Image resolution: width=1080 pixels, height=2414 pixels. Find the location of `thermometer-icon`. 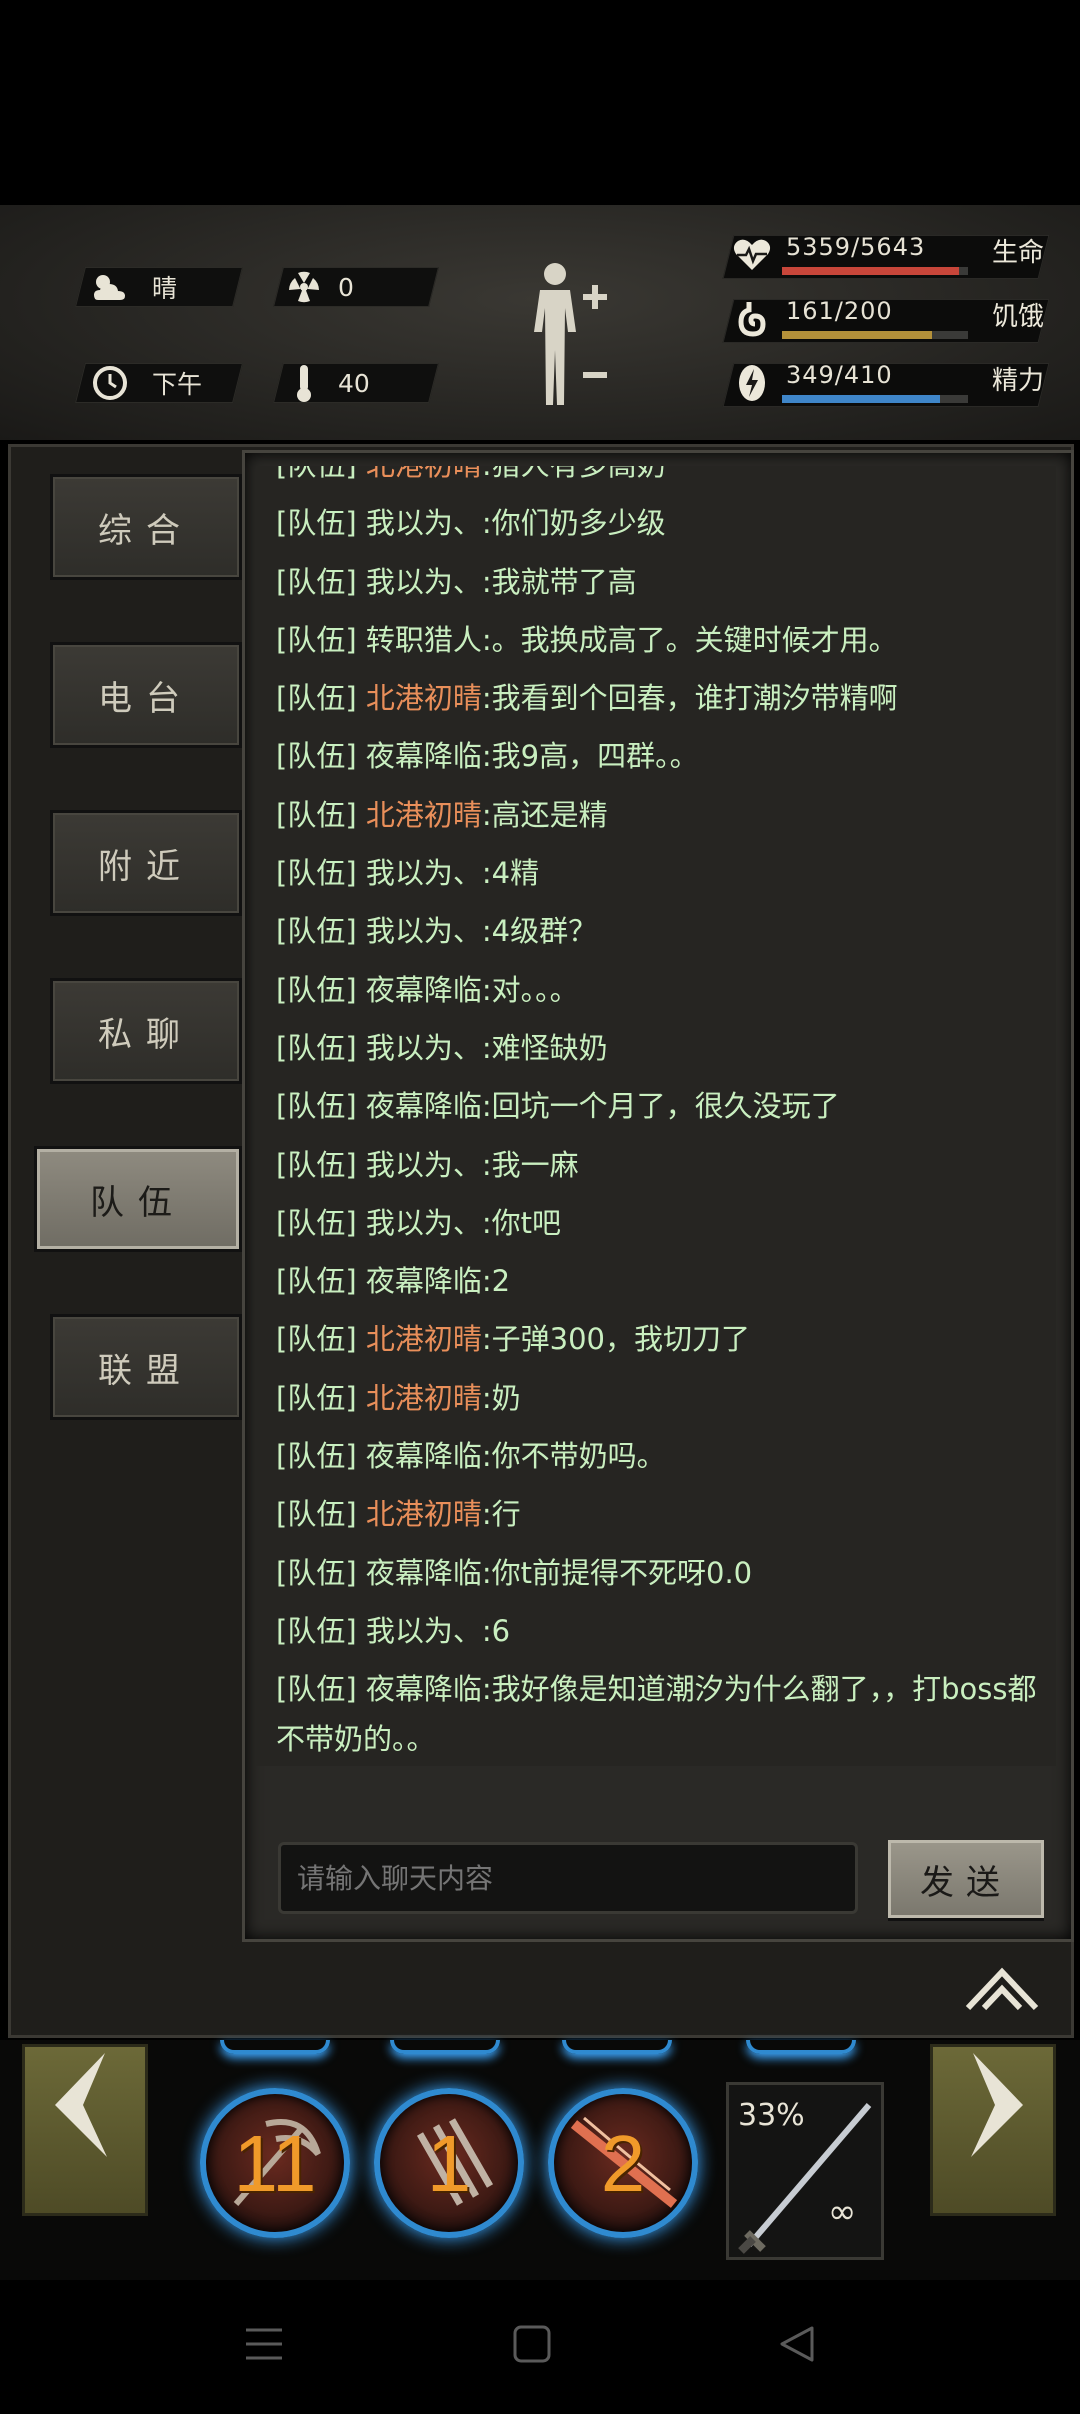

thermometer-icon is located at coordinates (304, 383).